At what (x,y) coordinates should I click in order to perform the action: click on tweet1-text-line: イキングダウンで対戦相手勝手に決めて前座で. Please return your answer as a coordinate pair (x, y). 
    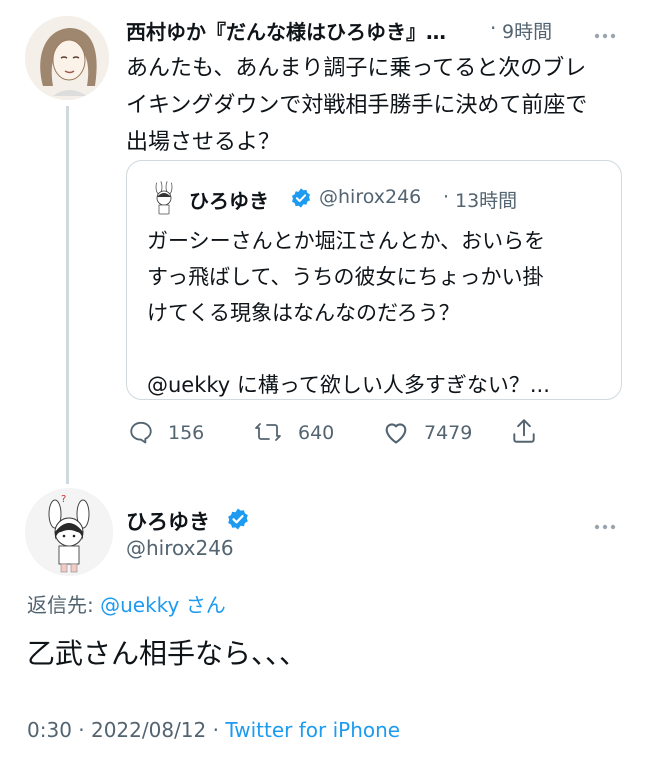
    Looking at the image, I should click on (357, 105).